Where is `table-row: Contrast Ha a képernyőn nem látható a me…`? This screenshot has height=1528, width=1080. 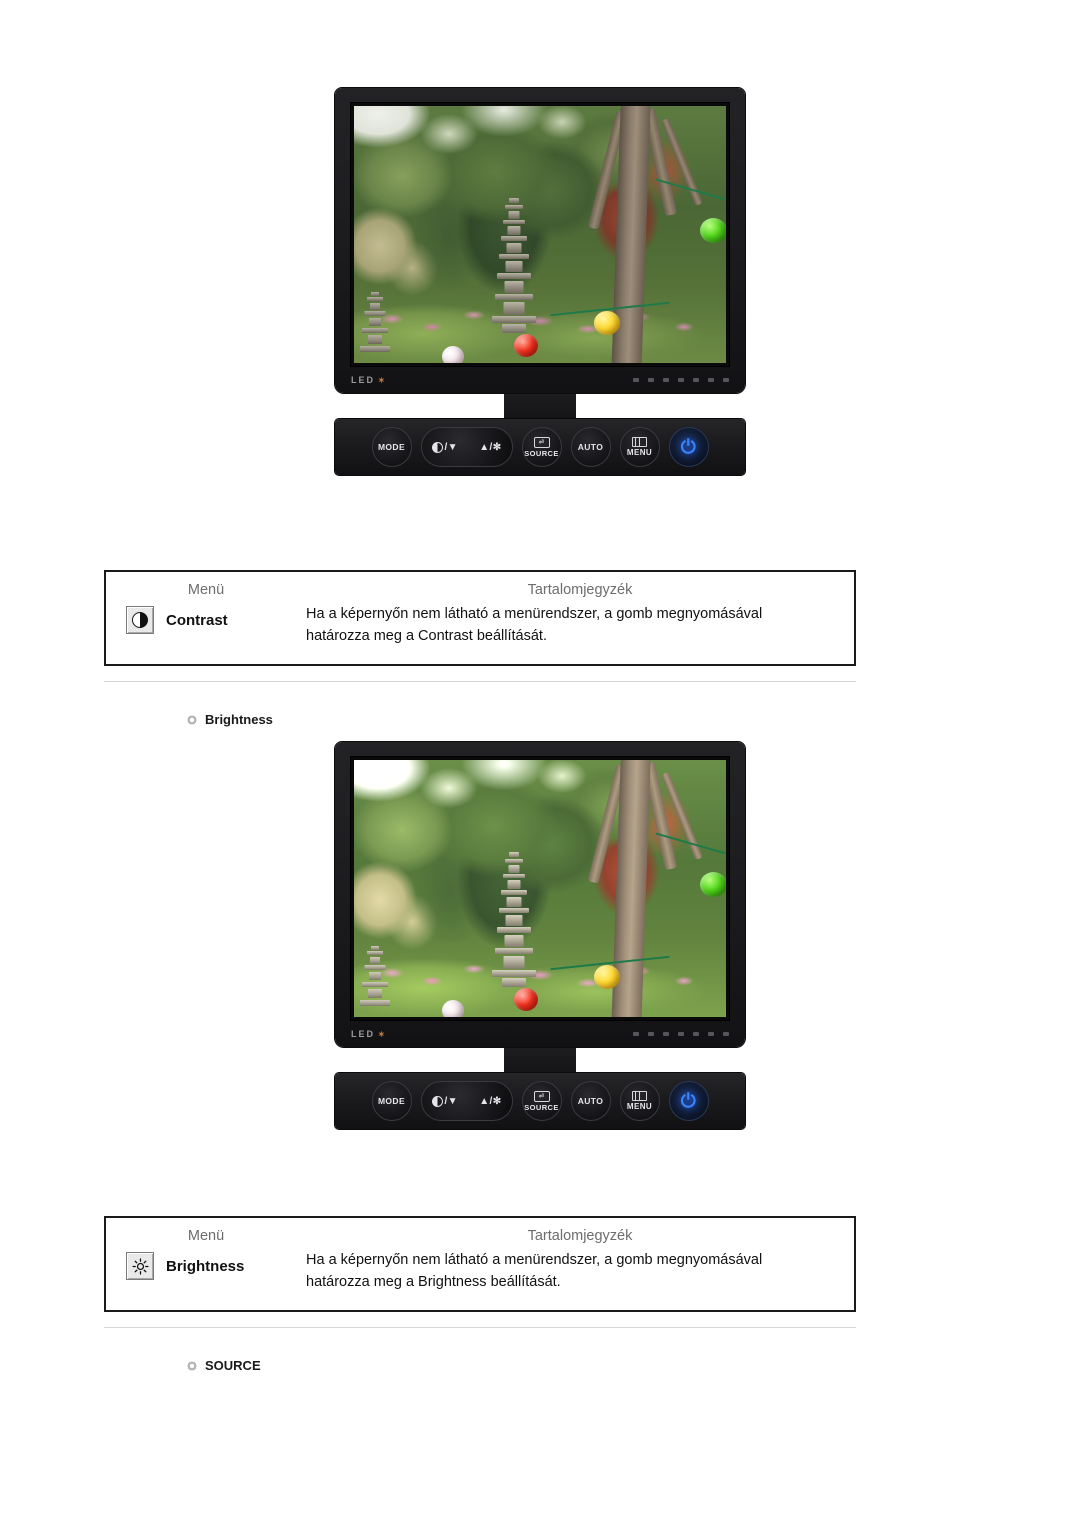 table-row: Contrast Ha a képernyőn nem látható a me… is located at coordinates (480, 634).